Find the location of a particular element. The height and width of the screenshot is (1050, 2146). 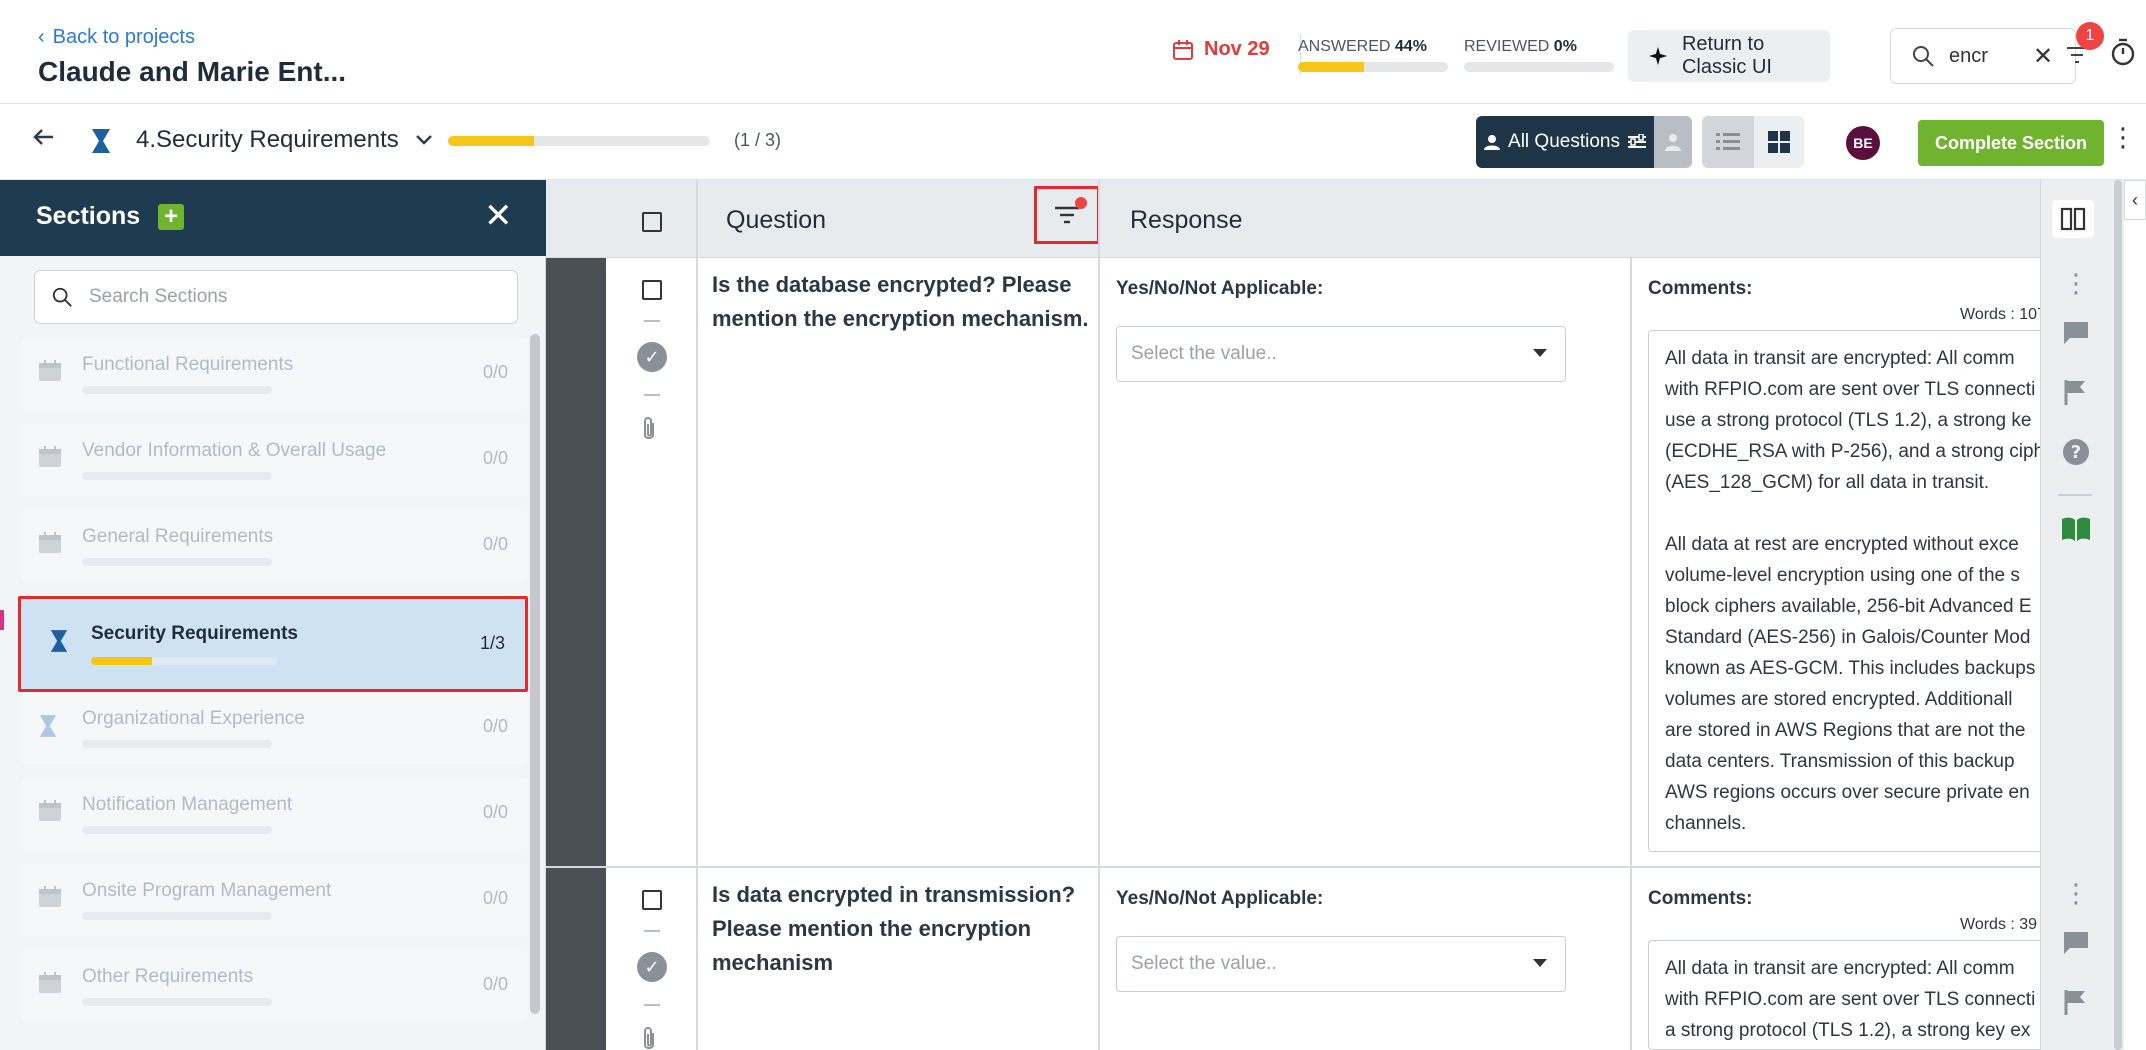

grid-view-button is located at coordinates (1779, 142).